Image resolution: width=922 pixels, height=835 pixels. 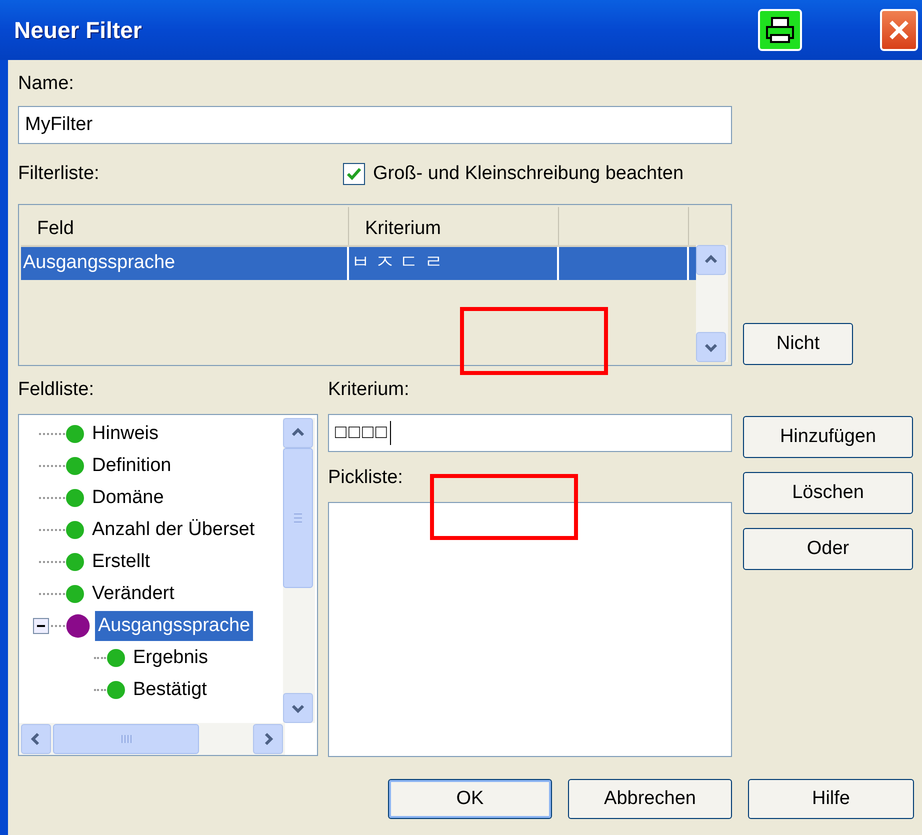 I want to click on table-row: Ausgangssprache ㅂ ㅈ ㄷ ㄹ, so click(x=358, y=263).